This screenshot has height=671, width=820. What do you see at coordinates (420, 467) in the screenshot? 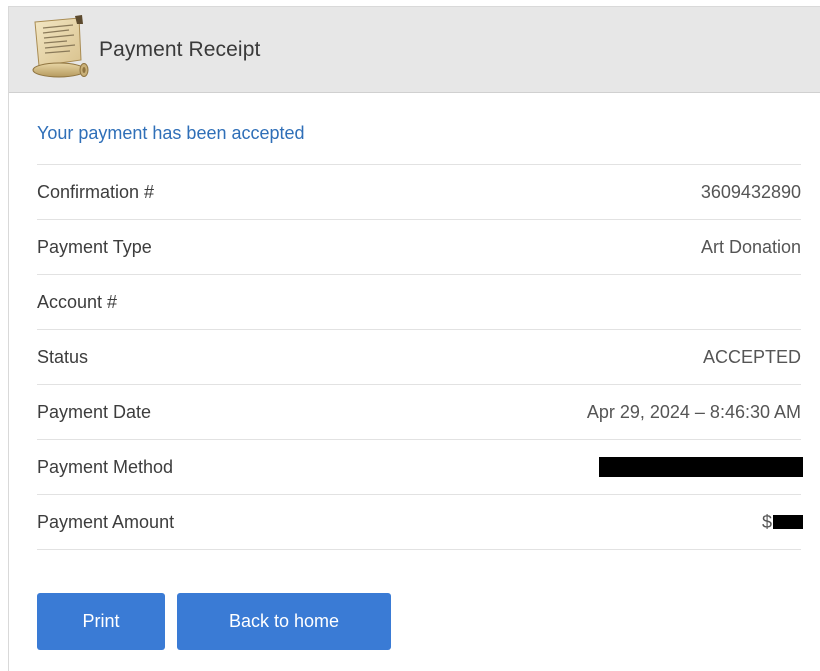
I see `detail-row-payment-method: Payment Method` at bounding box center [420, 467].